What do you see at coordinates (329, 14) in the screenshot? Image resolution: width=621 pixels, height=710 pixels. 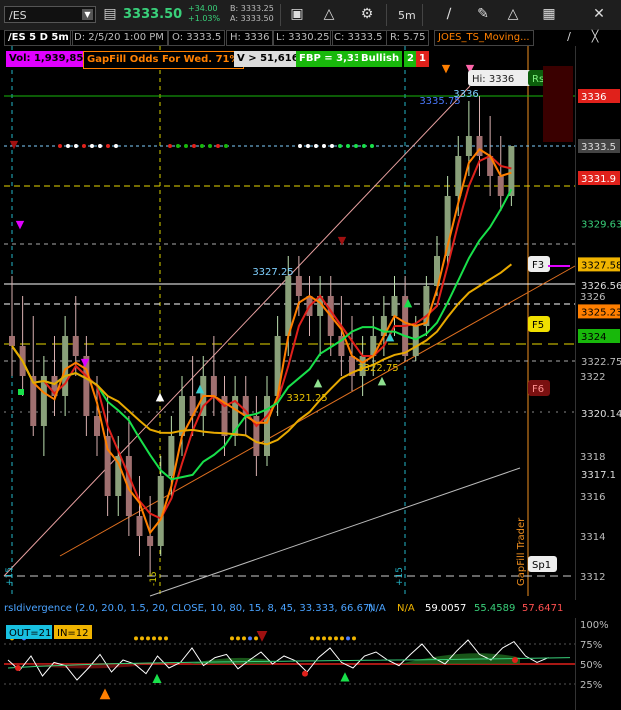 I see `flask-icon: △` at bounding box center [329, 14].